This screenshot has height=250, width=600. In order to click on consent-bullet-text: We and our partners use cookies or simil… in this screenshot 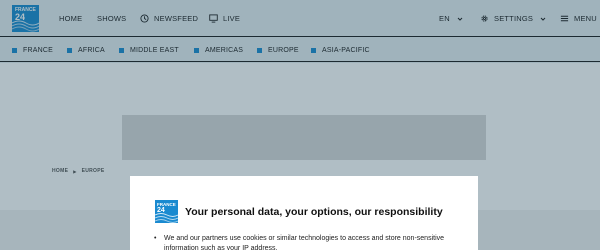, I will do `click(304, 242)`.